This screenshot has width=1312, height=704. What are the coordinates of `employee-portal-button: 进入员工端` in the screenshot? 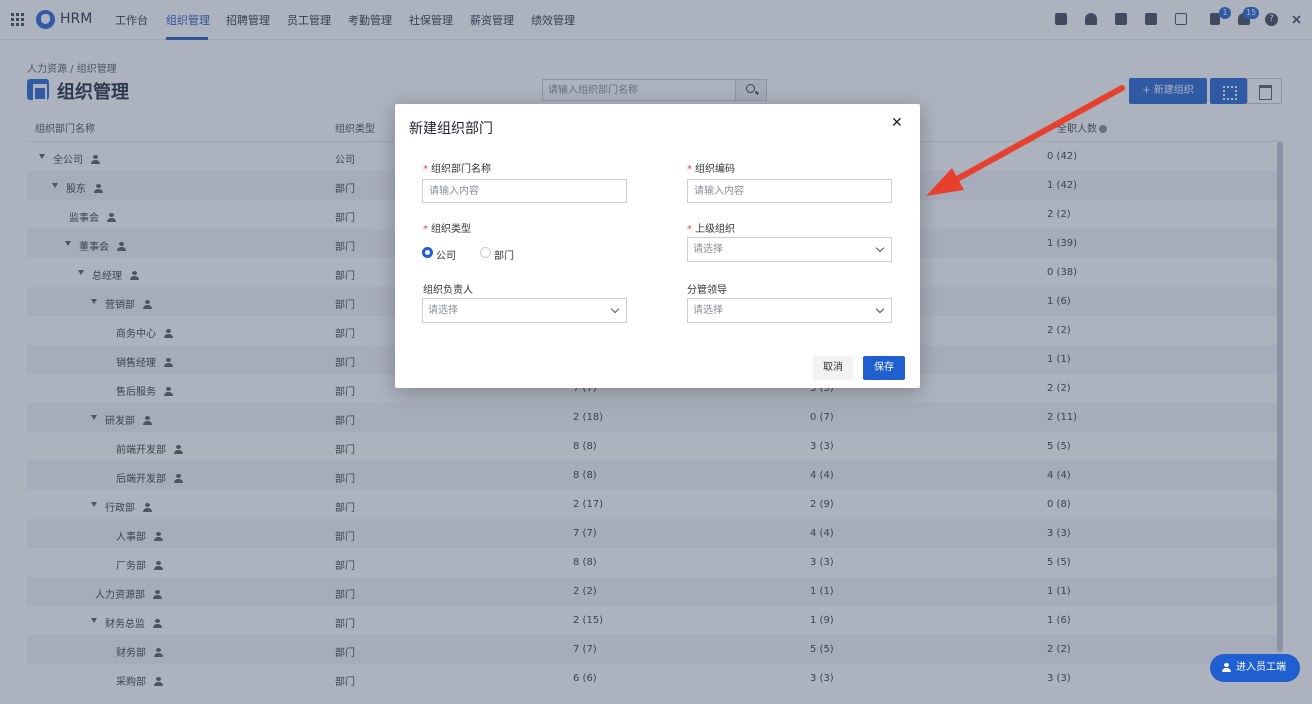 It's located at (1255, 668).